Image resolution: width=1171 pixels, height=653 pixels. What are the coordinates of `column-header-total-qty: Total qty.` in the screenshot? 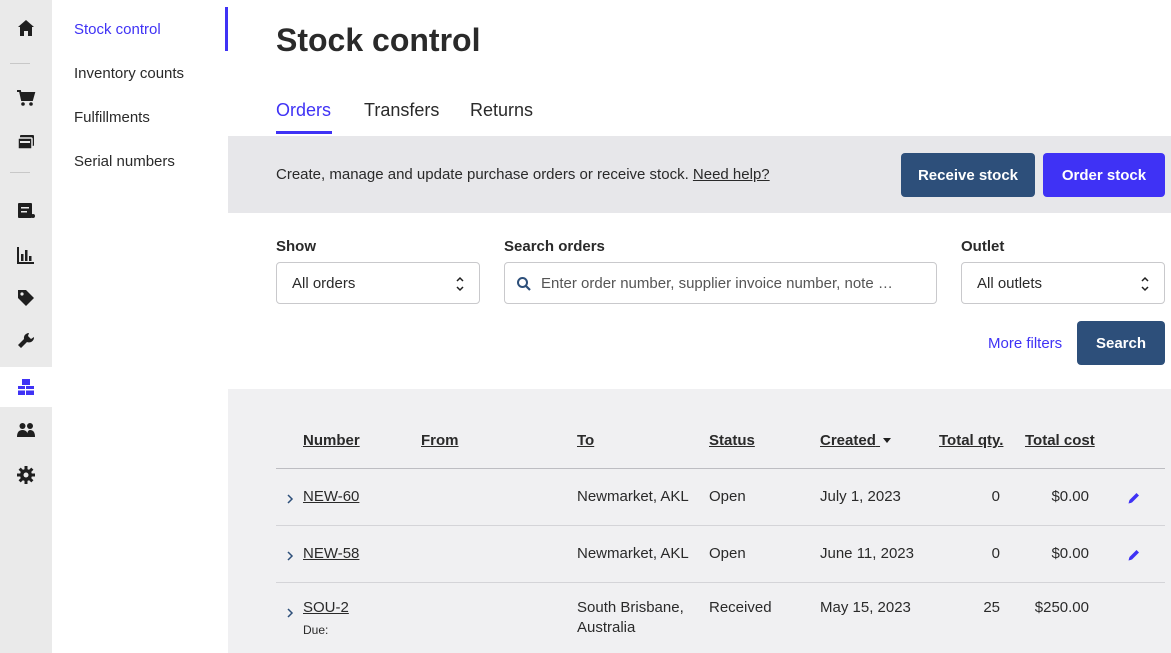 It's located at (971, 440).